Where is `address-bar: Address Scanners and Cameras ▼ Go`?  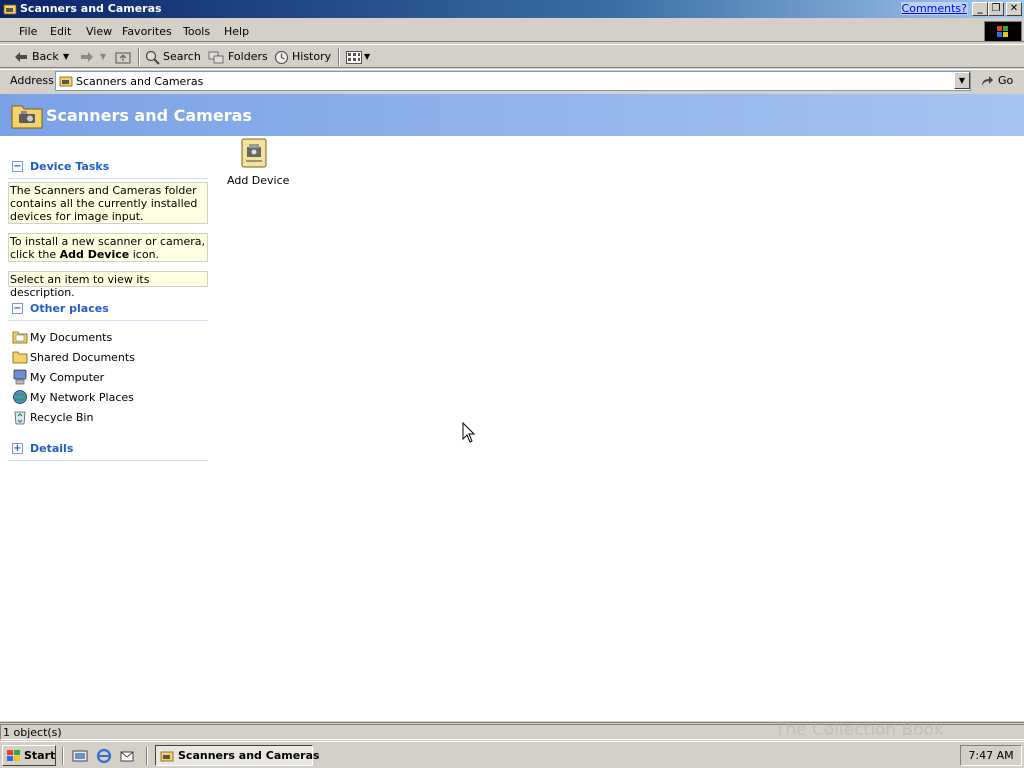 address-bar: Address Scanners and Cameras ▼ Go is located at coordinates (512, 80).